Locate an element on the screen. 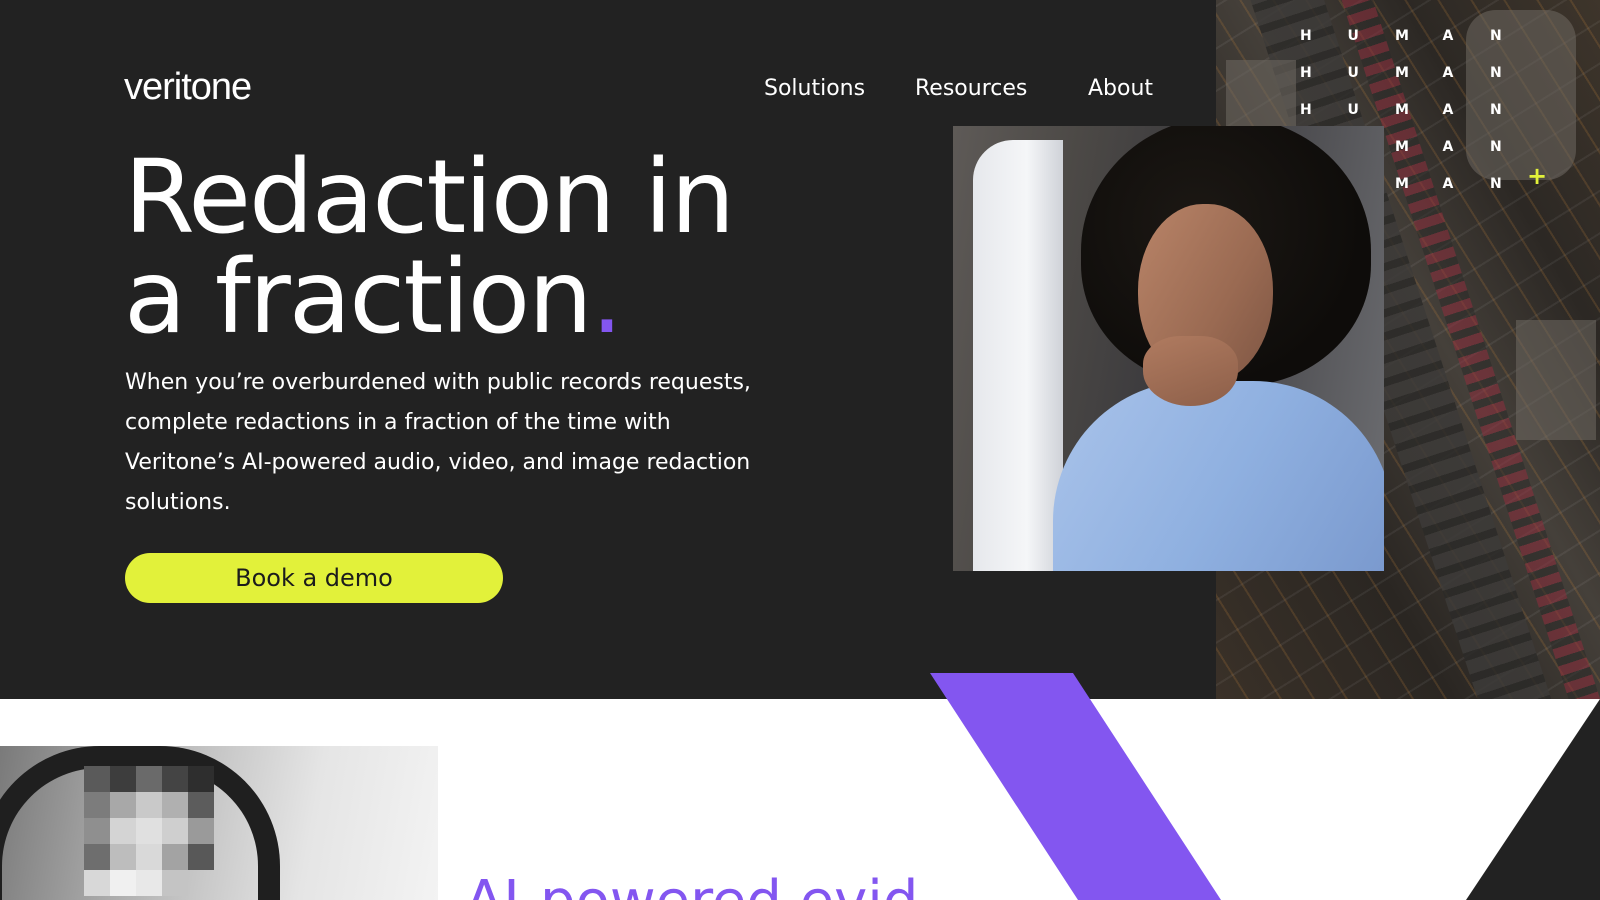 This screenshot has width=1600, height=900. page-title: Redaction in a fraction. is located at coordinates (429, 247).